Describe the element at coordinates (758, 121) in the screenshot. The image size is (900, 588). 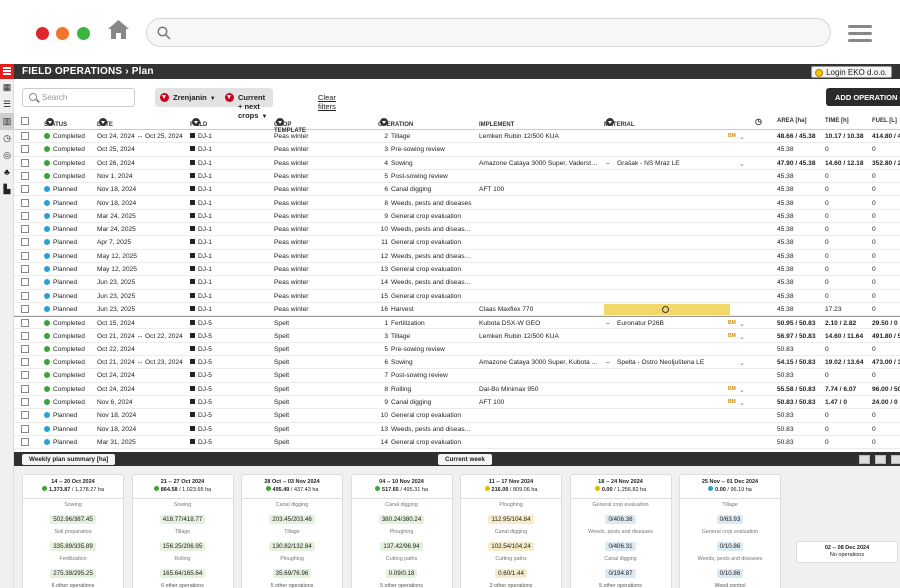
I see `clock-icon: ◷` at that location.